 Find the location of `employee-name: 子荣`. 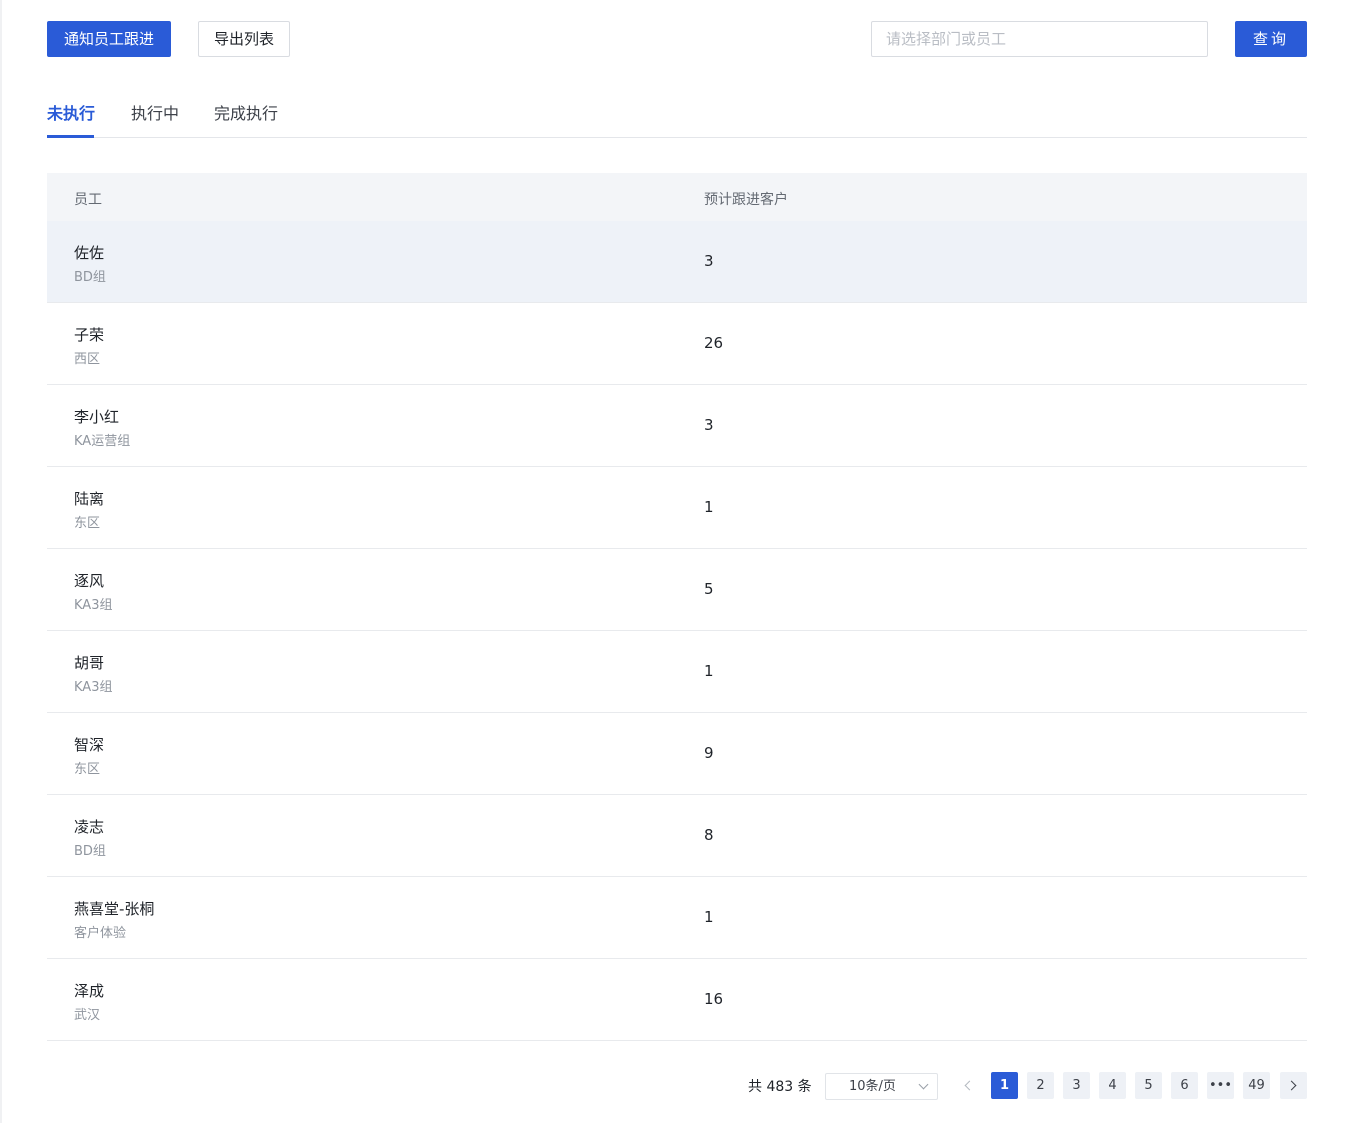

employee-name: 子荣 is located at coordinates (89, 335).